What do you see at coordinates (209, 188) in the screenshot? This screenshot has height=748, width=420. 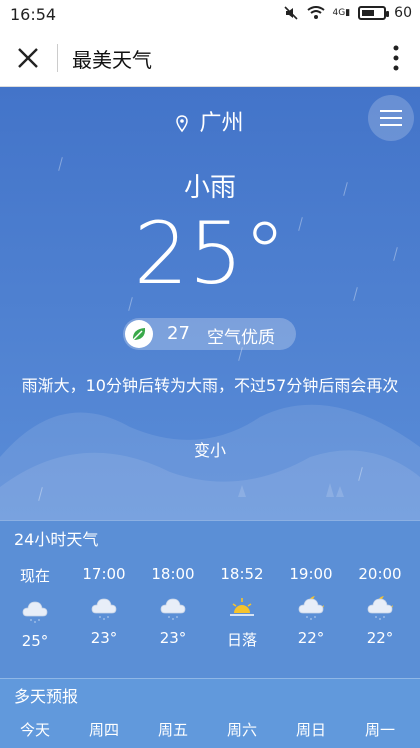 I see `weather-condition: 小雨` at bounding box center [209, 188].